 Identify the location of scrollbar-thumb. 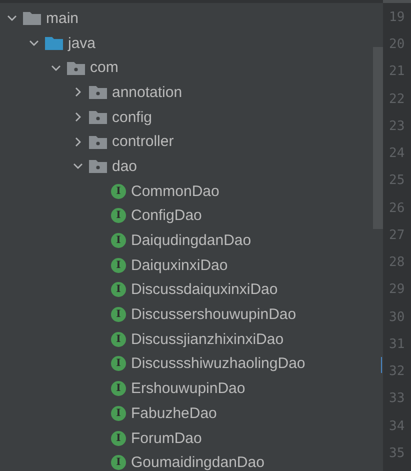
(378, 138).